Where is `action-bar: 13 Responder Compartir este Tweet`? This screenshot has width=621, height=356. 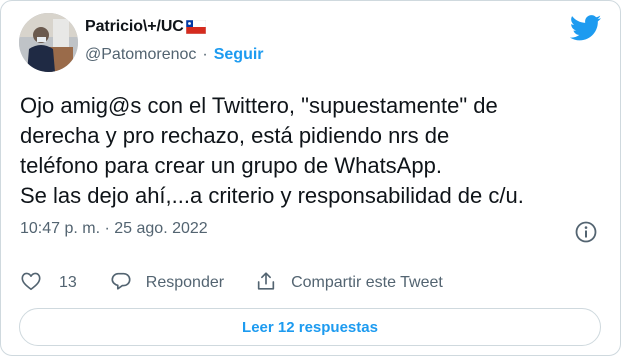
action-bar: 13 Responder Compartir este Tweet is located at coordinates (231, 283).